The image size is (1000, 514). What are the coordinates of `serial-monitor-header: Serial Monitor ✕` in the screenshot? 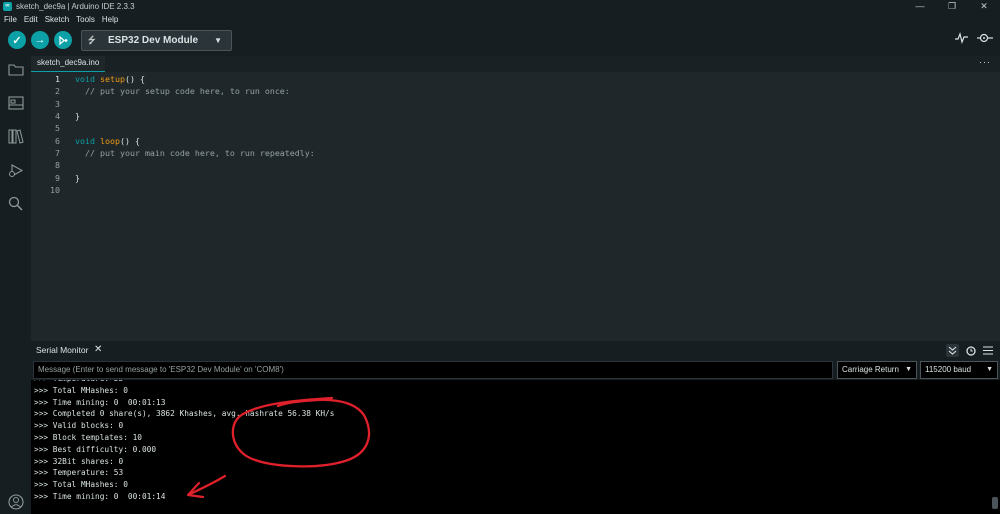 It's located at (515, 350).